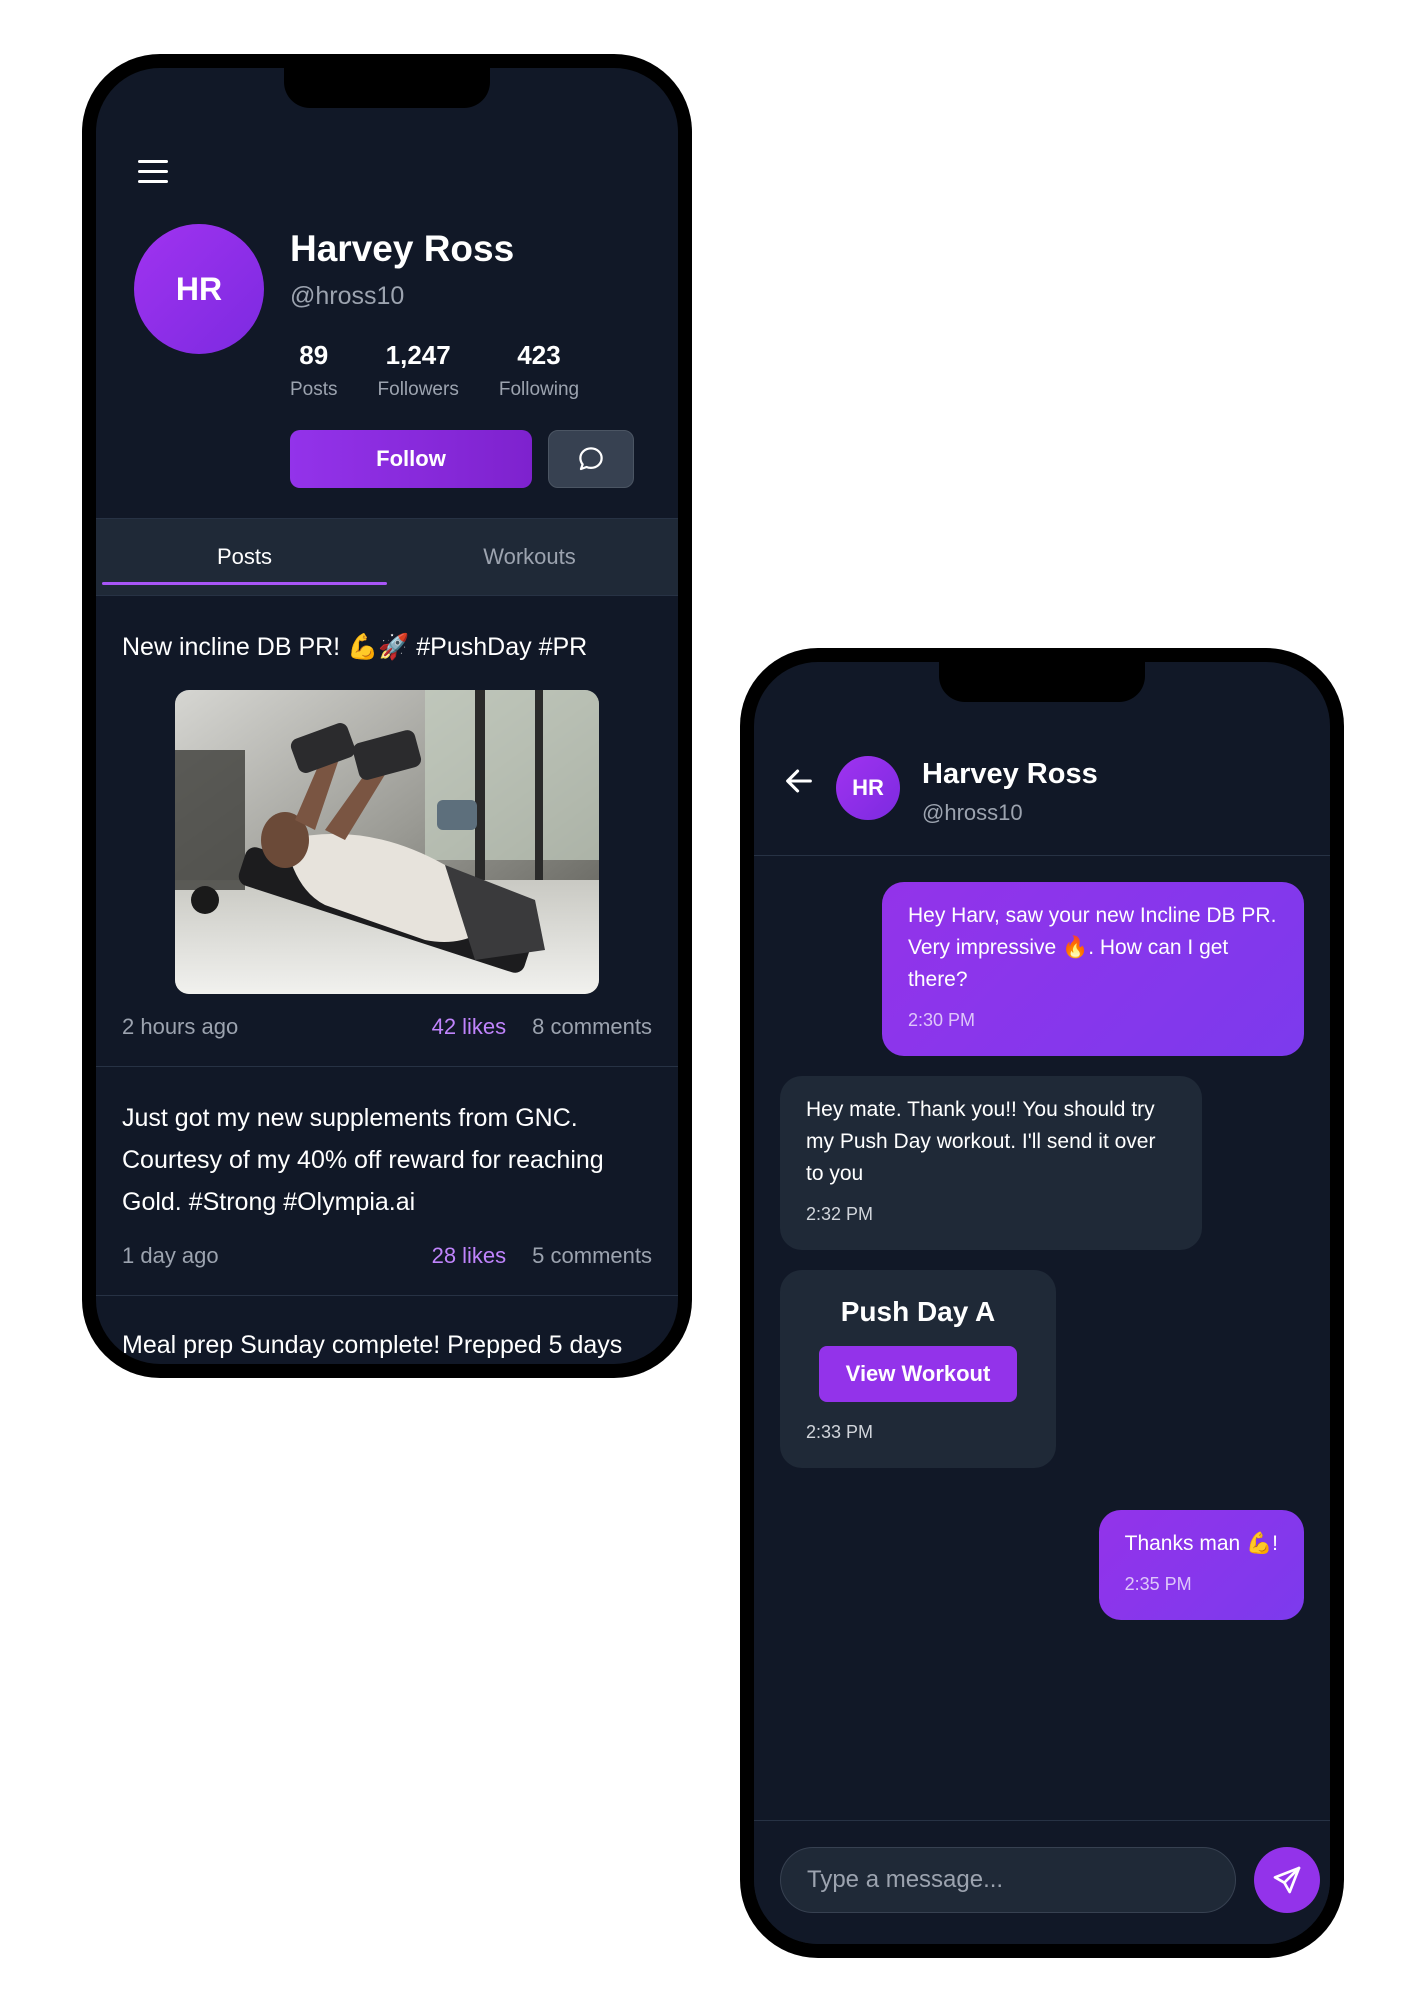 Image resolution: width=1414 pixels, height=2000 pixels. What do you see at coordinates (418, 389) in the screenshot?
I see `stat-label: Followers` at bounding box center [418, 389].